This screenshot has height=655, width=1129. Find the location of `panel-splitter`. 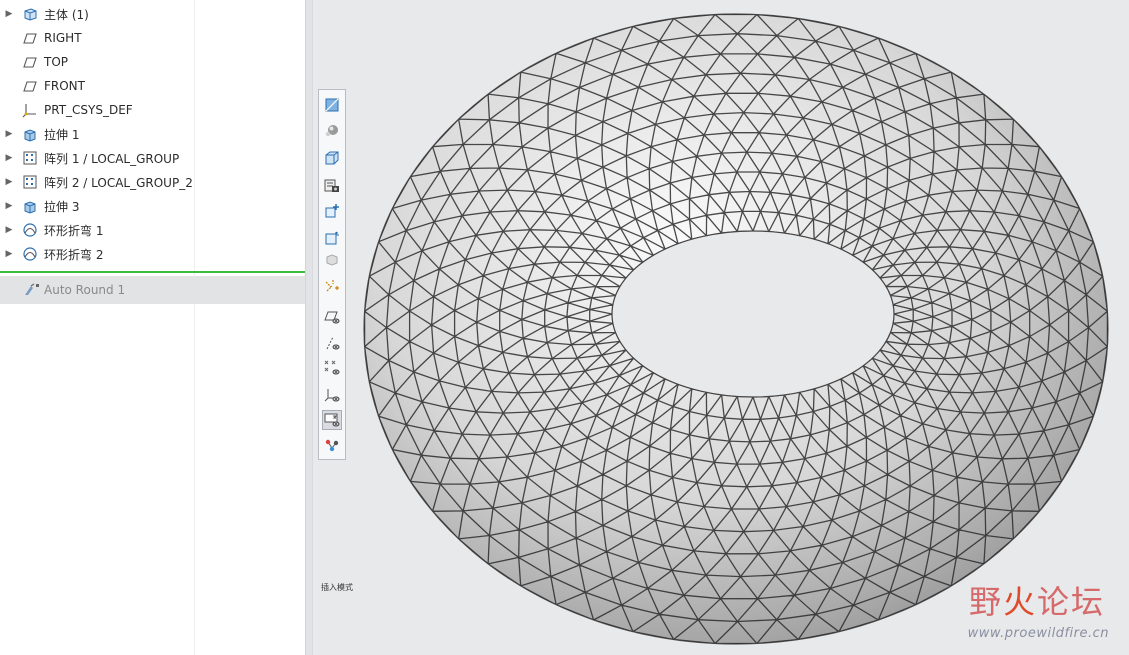

panel-splitter is located at coordinates (309, 327).